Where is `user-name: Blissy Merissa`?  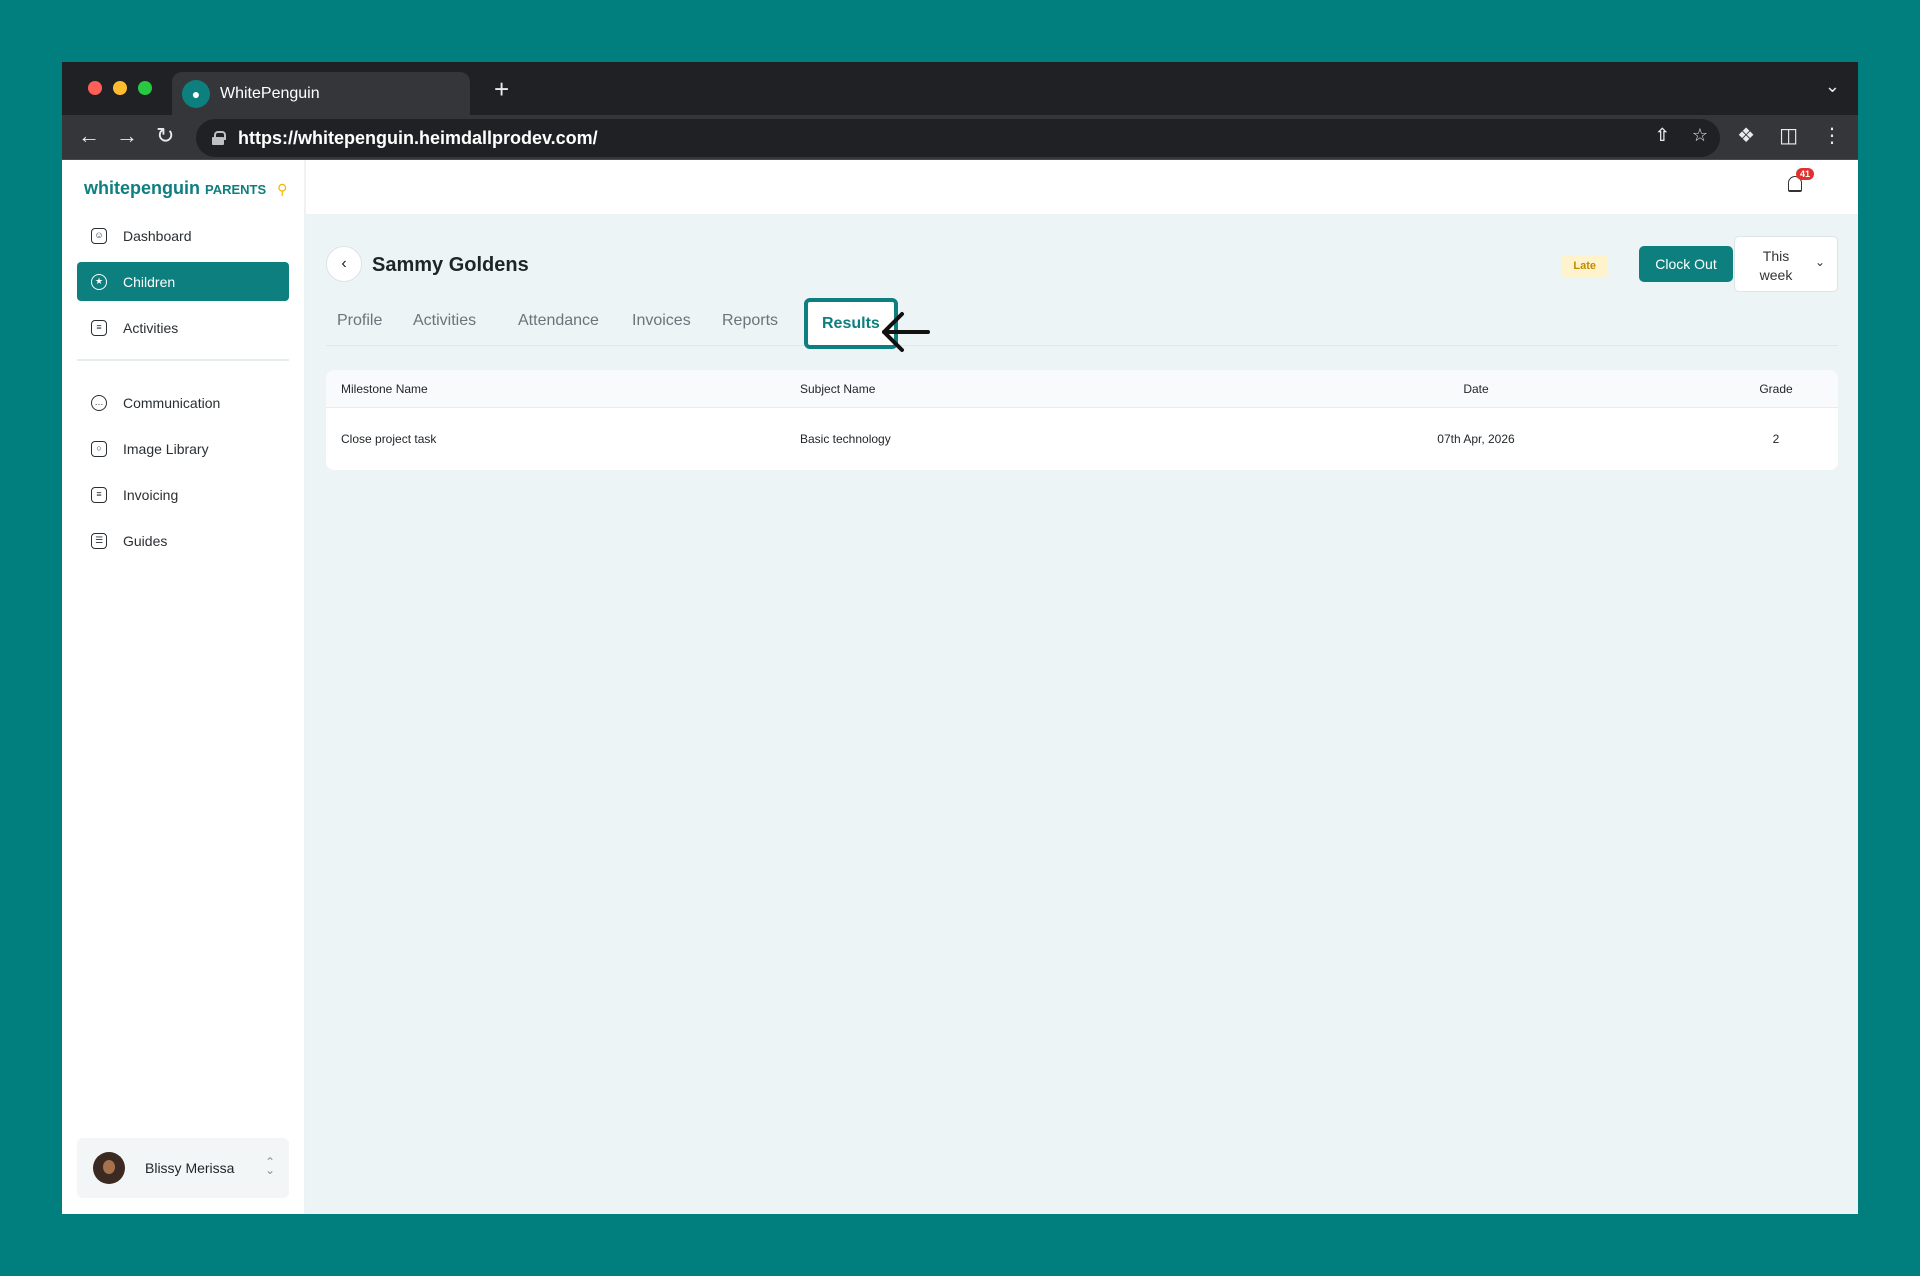 user-name: Blissy Merissa is located at coordinates (190, 1168).